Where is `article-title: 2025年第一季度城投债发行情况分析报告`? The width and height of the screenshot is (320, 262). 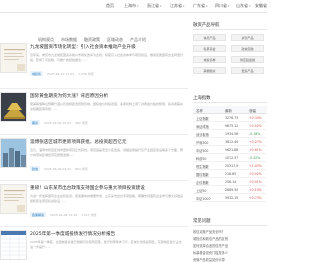 article-title: 2025年第一季度城投债发行情况分析报告 is located at coordinates (72, 234).